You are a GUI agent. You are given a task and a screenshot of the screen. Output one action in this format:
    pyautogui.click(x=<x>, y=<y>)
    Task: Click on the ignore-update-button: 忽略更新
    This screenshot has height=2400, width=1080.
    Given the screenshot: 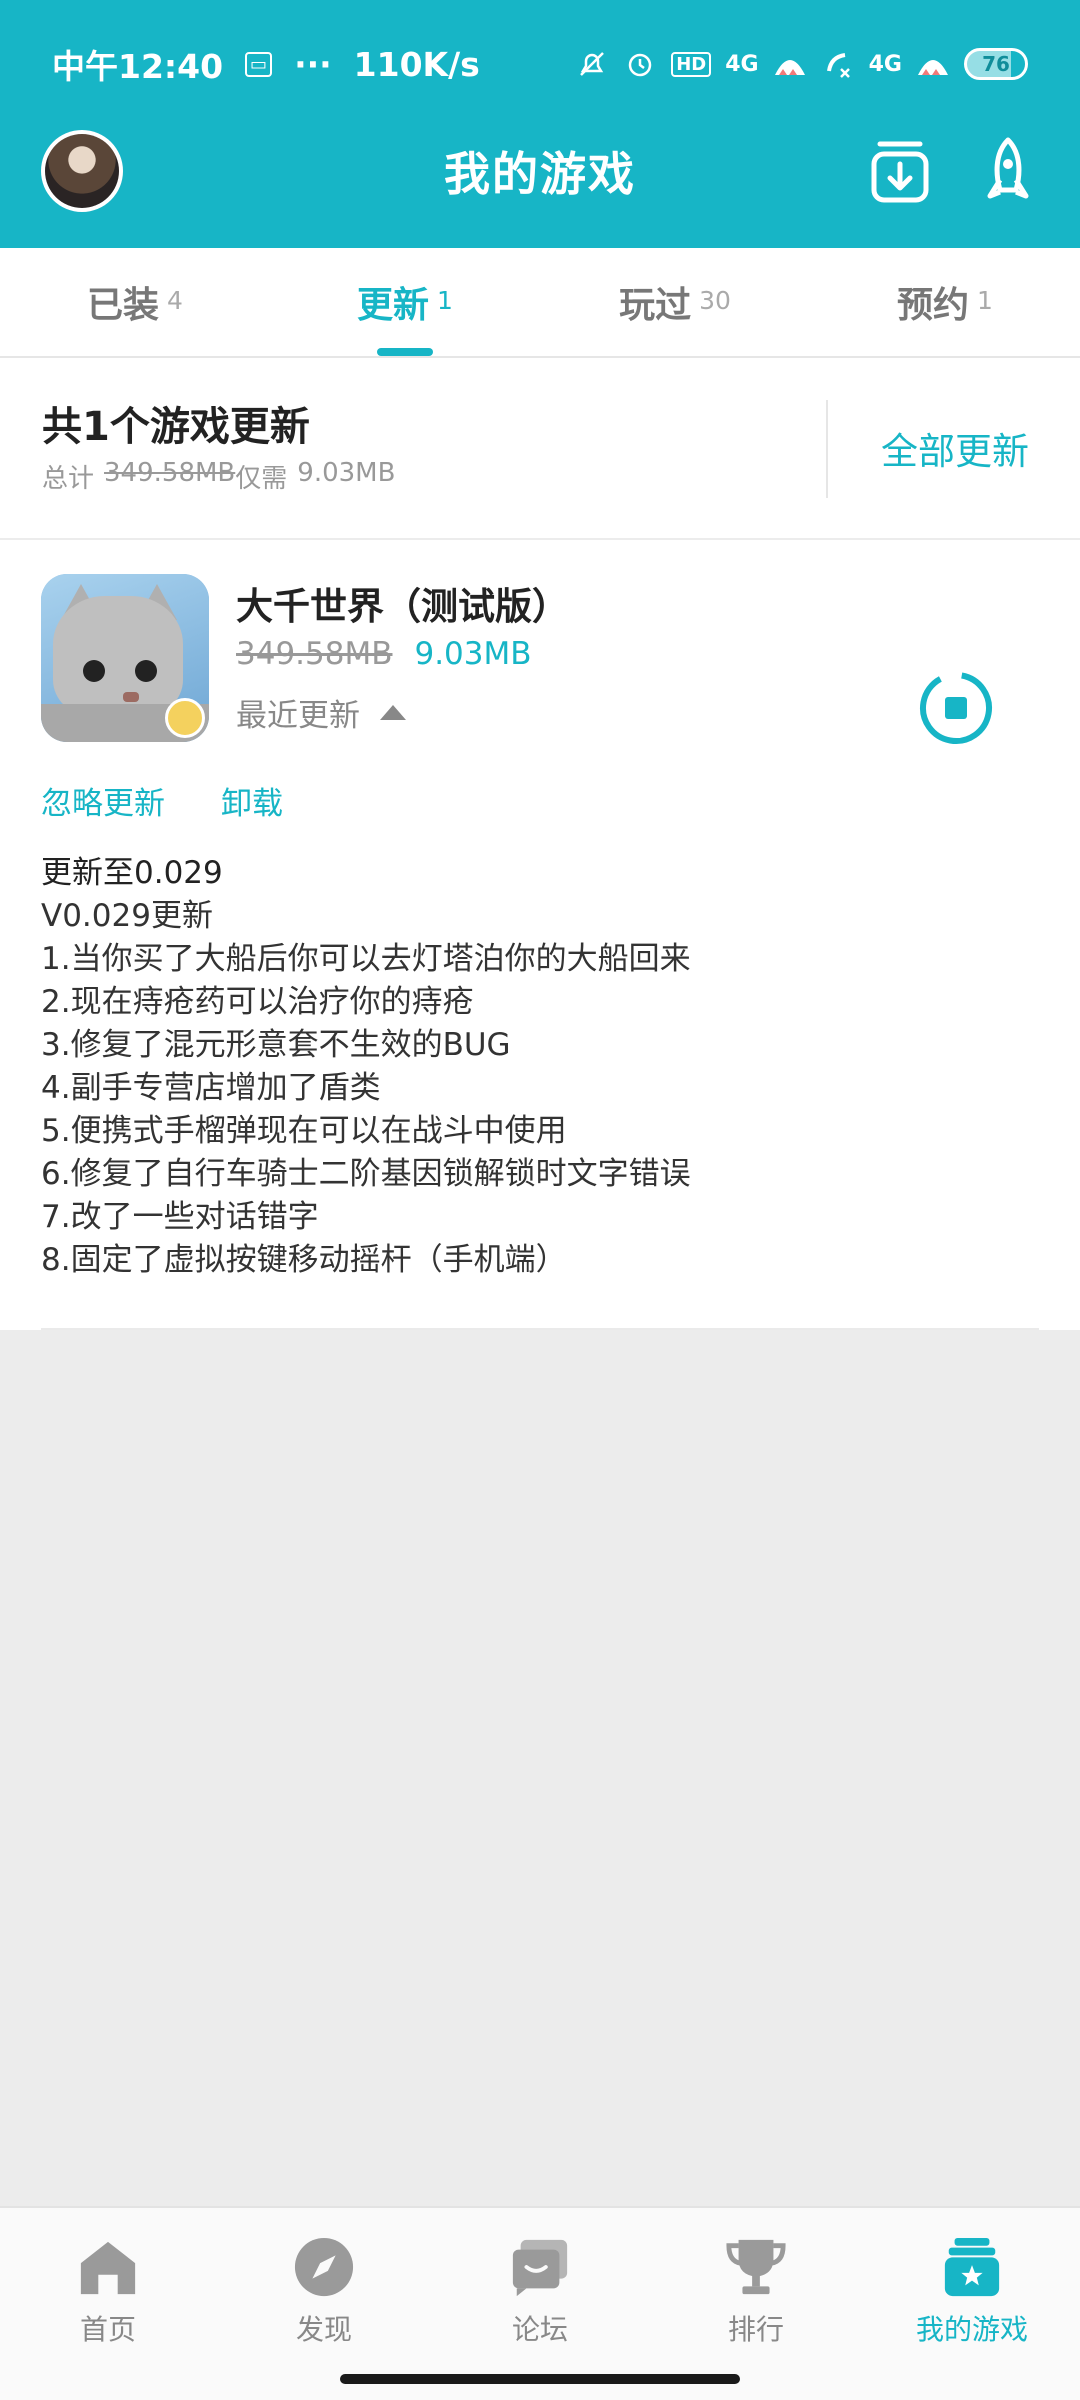 What is the action you would take?
    pyautogui.click(x=103, y=800)
    